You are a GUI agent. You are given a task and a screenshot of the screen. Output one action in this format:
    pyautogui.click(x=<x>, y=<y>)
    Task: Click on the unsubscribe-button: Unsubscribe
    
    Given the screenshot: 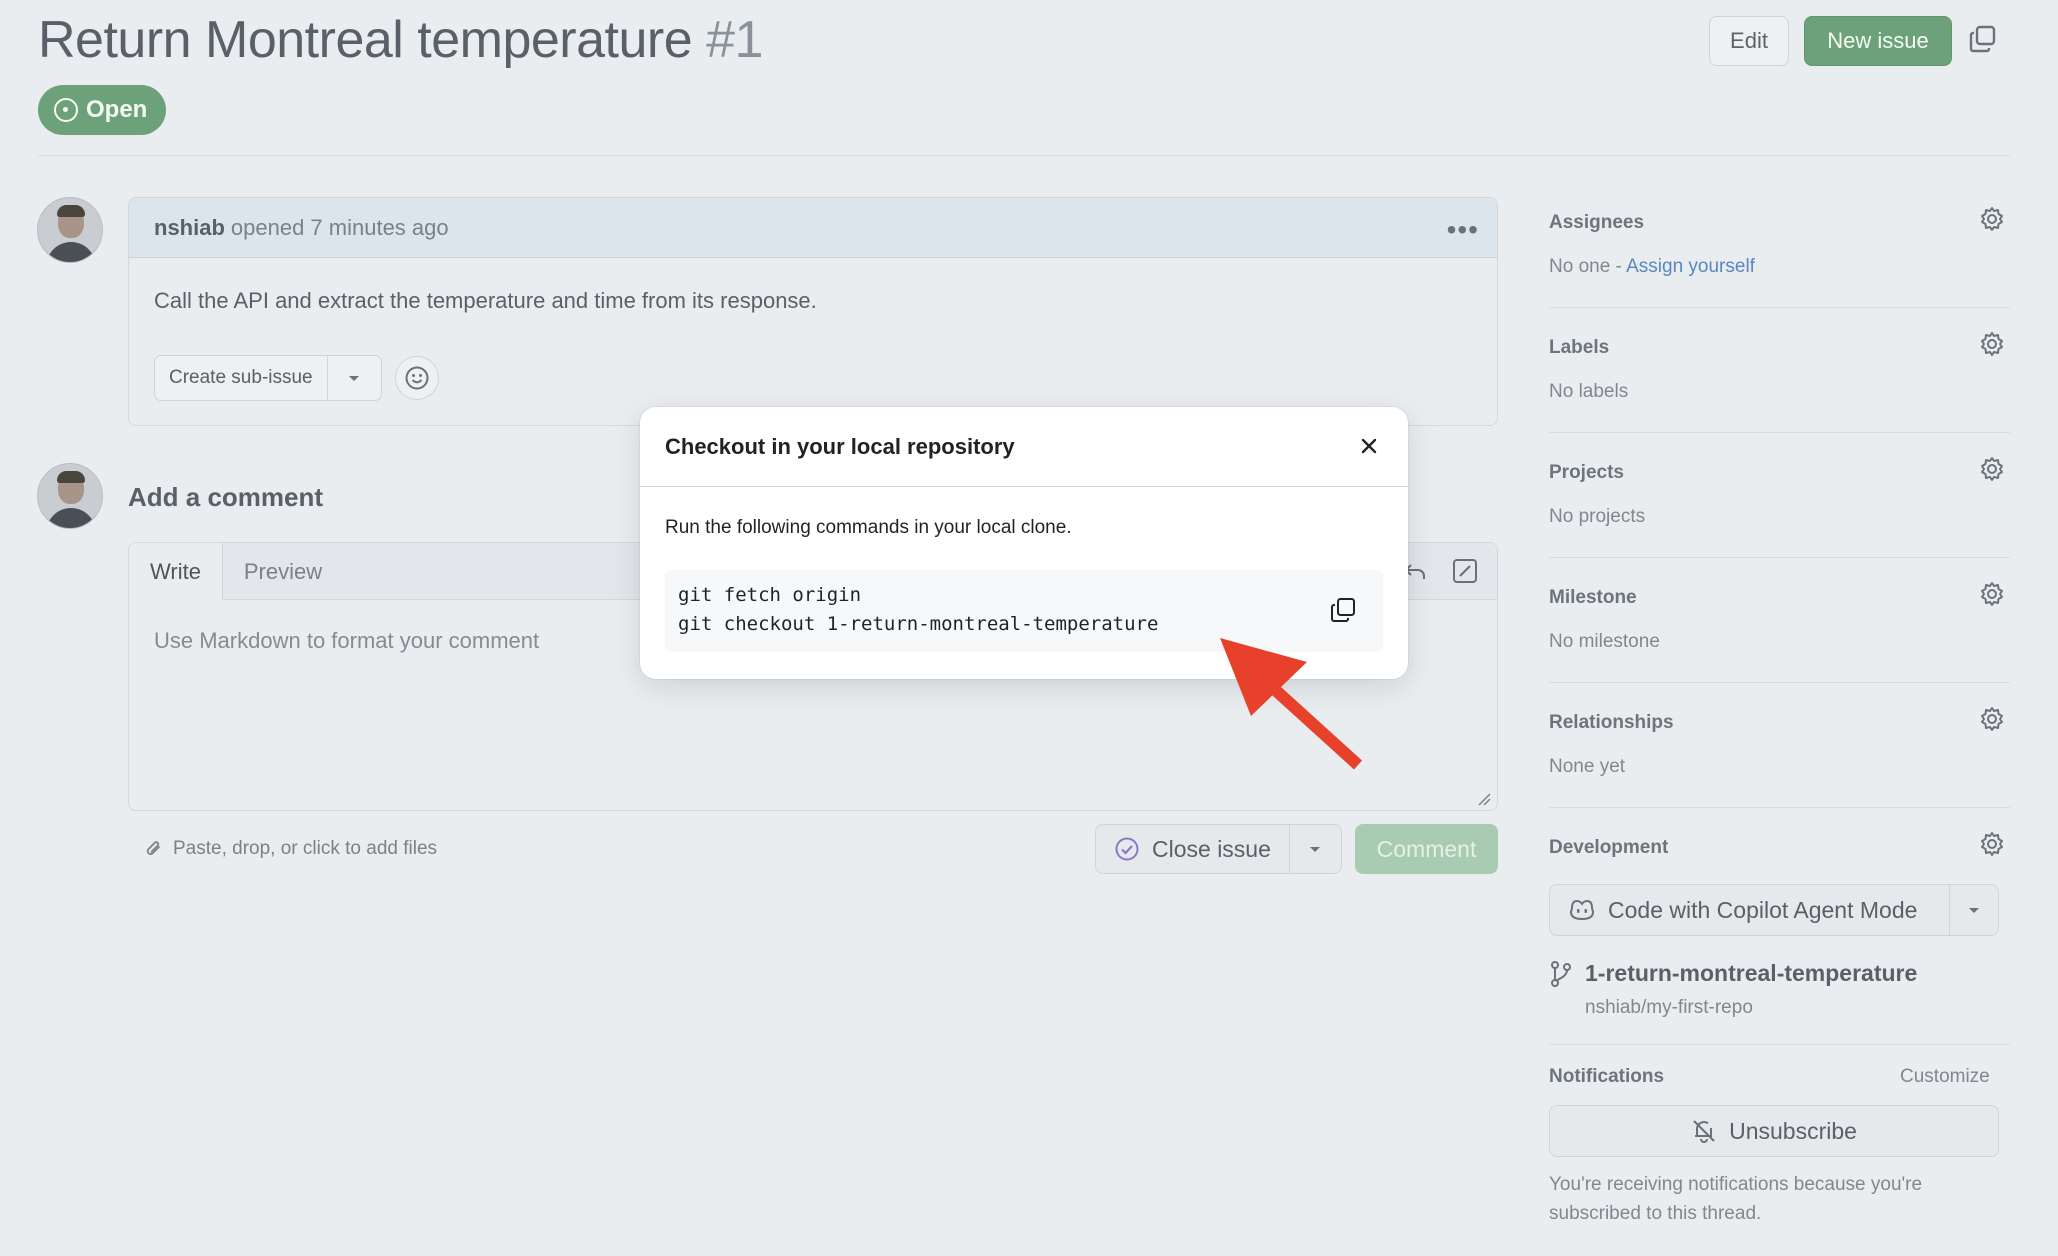 What is the action you would take?
    pyautogui.click(x=1774, y=1131)
    